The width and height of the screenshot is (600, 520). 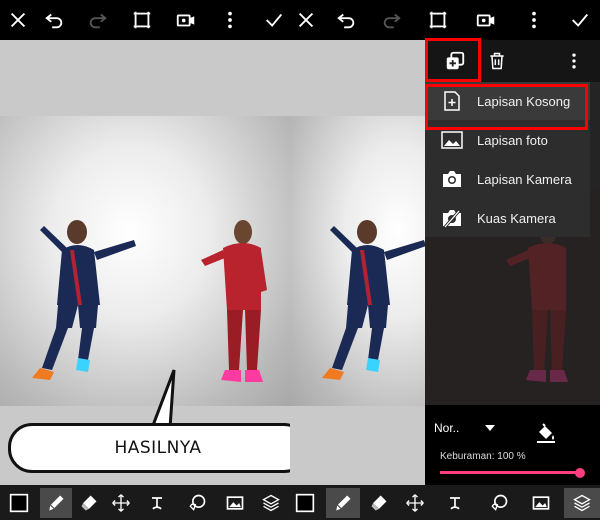 I want to click on opacity-label: Keburaman: 100 %, so click(x=483, y=456).